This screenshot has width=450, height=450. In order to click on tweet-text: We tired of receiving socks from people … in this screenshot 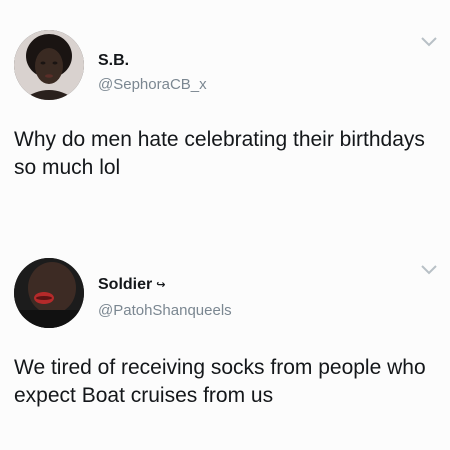, I will do `click(220, 381)`.